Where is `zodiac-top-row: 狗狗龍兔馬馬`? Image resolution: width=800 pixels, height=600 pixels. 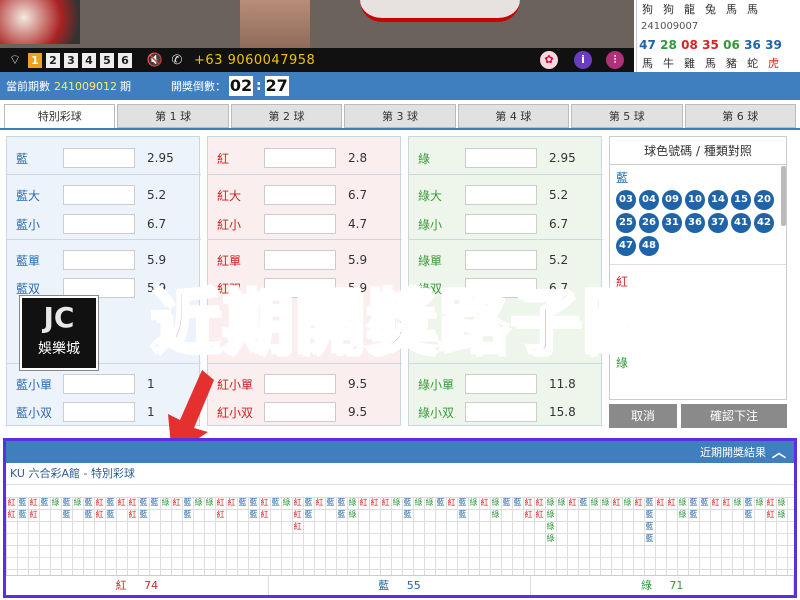 zodiac-top-row: 狗狗龍兔馬馬 is located at coordinates (700, 9).